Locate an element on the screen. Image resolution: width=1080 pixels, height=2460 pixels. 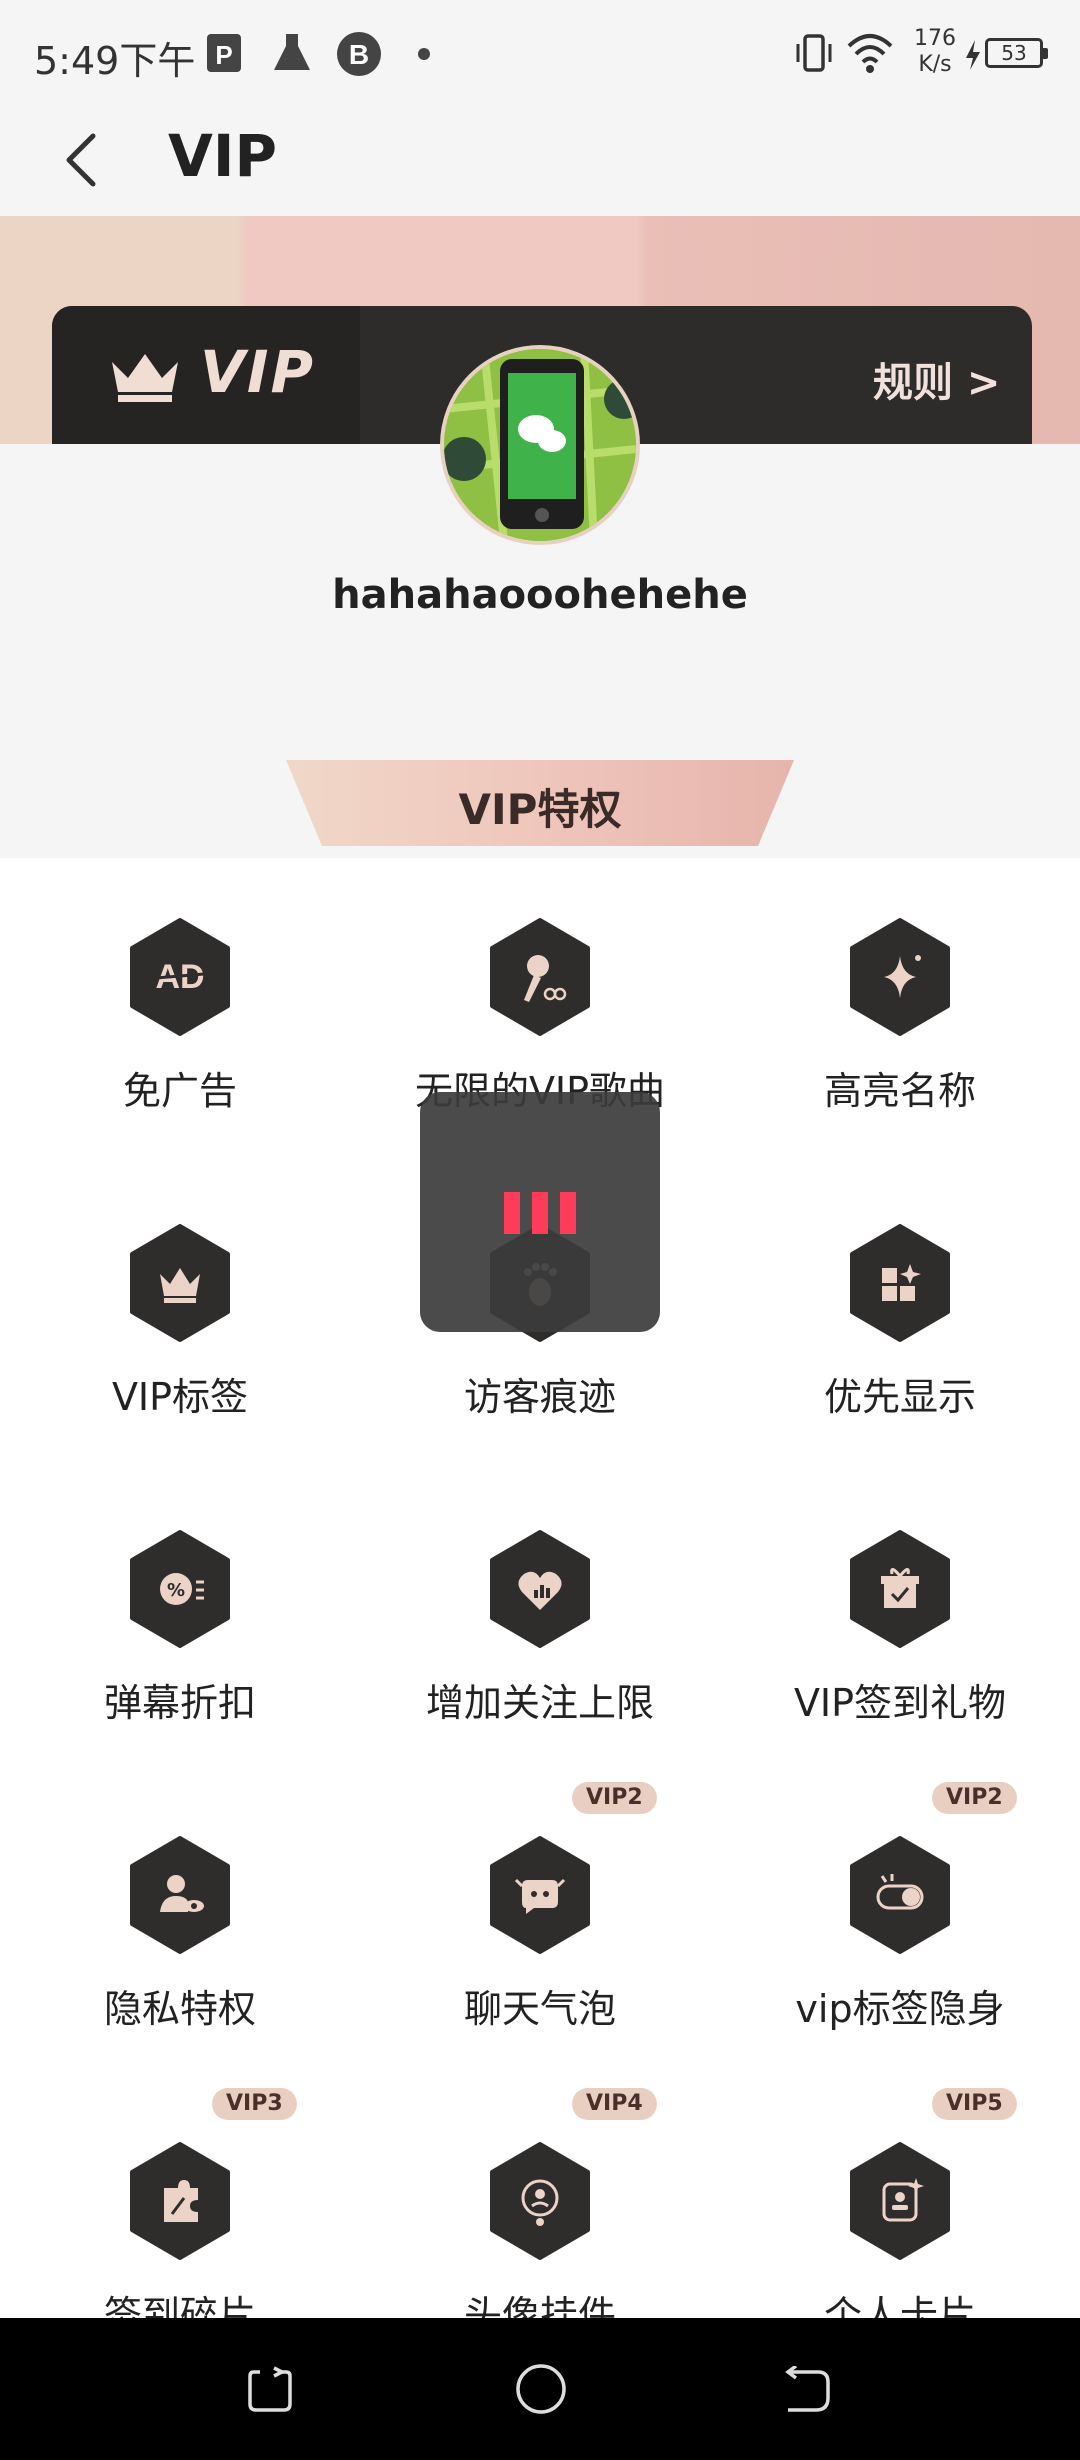
chat-bubble-icon is located at coordinates (540, 1895).